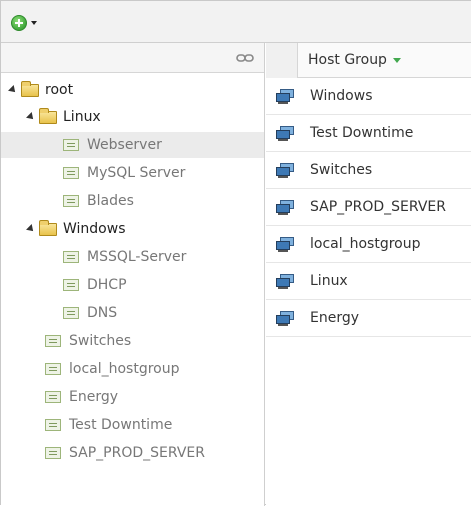 This screenshot has width=471, height=506. I want to click on select-all-cell, so click(282, 60).